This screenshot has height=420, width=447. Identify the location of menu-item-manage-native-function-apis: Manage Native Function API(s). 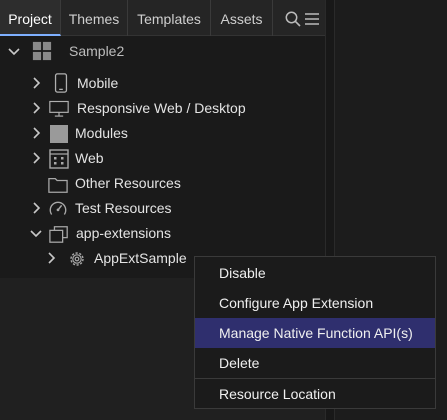
(315, 333).